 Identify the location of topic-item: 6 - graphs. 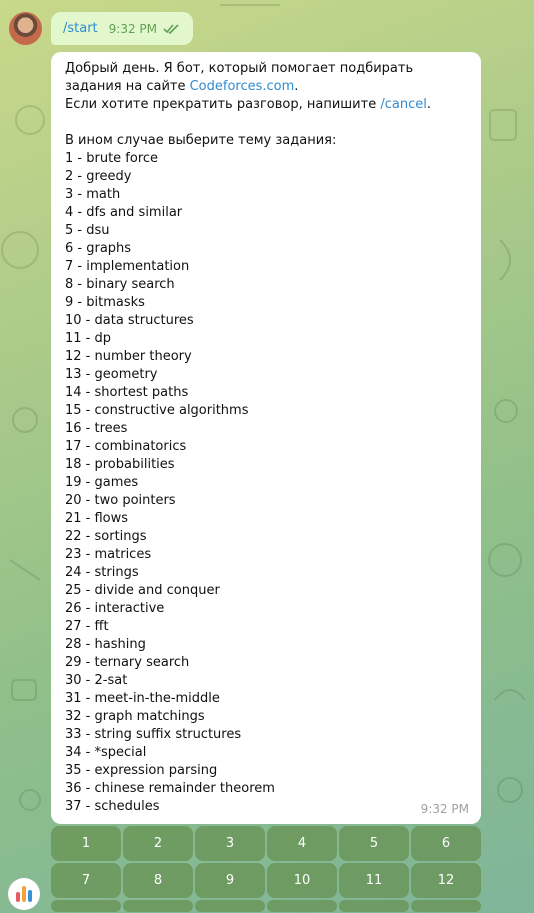
(98, 248).